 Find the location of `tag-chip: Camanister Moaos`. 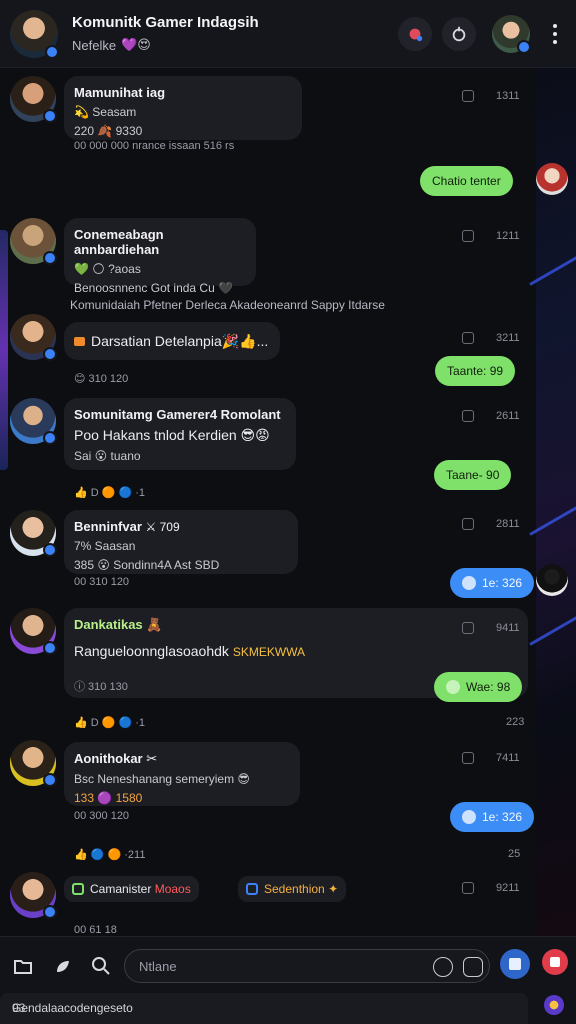

tag-chip: Camanister Moaos is located at coordinates (131, 889).